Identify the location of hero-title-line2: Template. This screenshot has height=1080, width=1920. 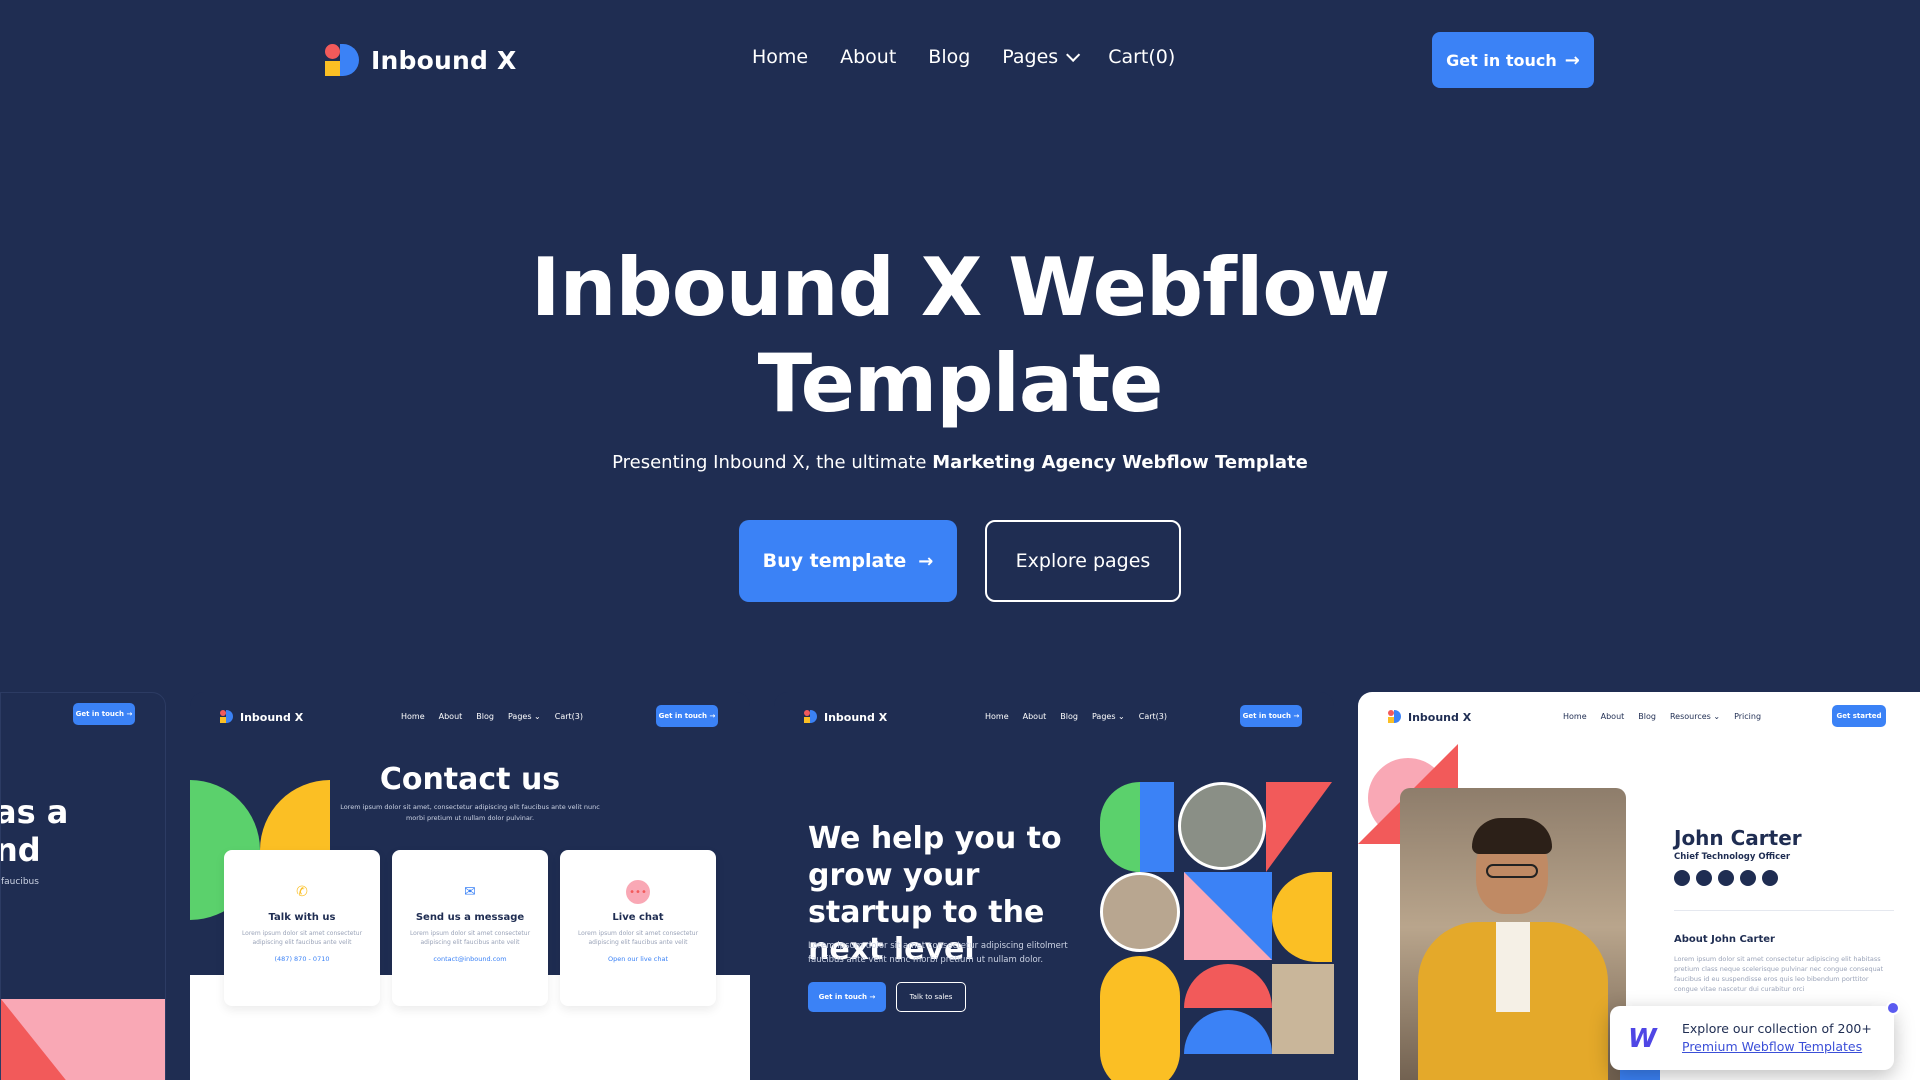
(960, 383).